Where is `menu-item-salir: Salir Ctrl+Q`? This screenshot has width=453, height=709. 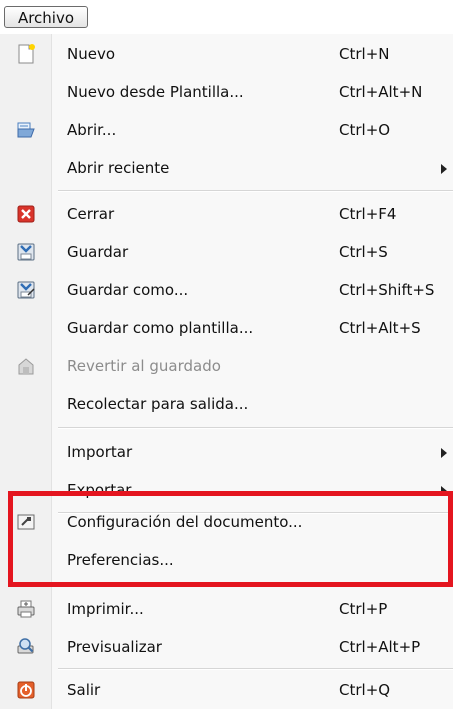
menu-item-salir: Salir Ctrl+Q is located at coordinates (226, 690).